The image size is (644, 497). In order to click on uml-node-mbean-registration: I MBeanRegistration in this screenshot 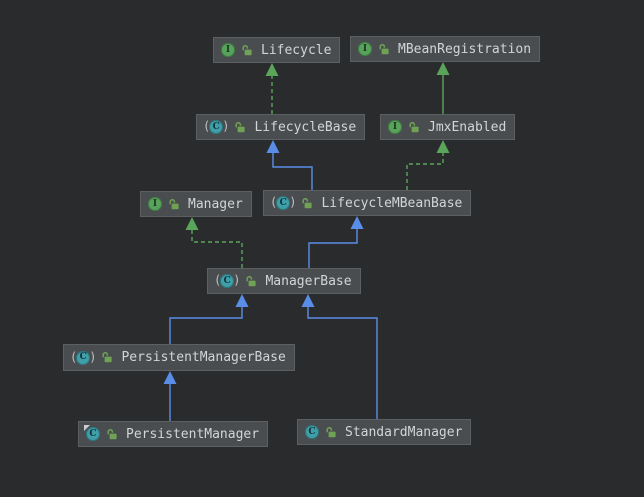, I will do `click(445, 49)`.